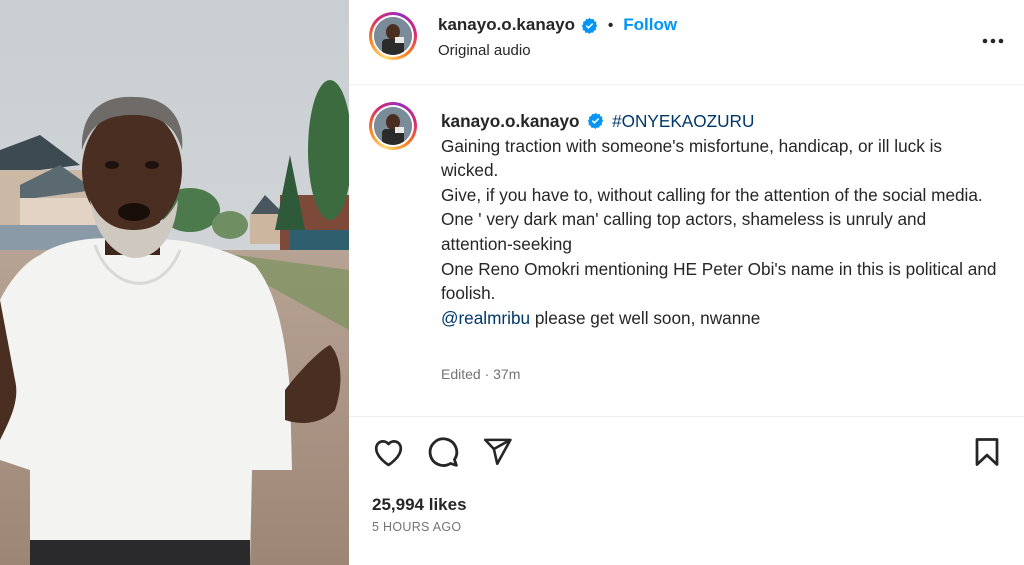  I want to click on author-avatar, so click(393, 36).